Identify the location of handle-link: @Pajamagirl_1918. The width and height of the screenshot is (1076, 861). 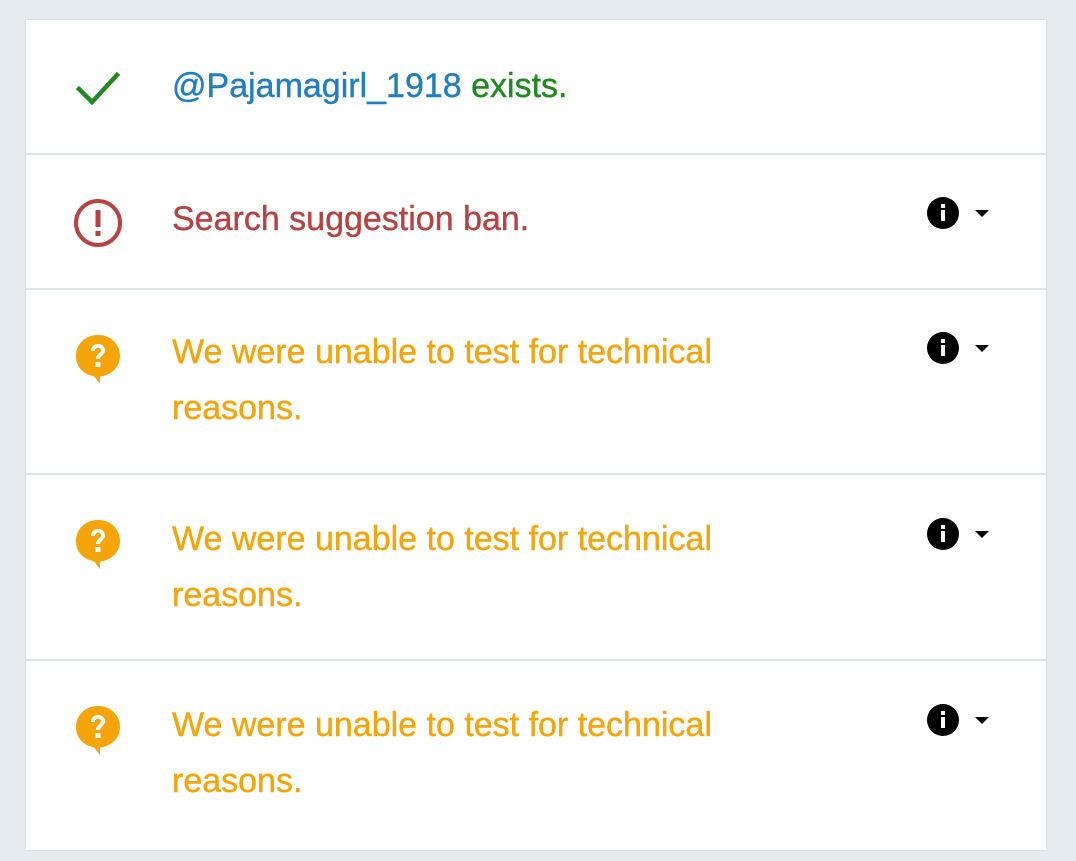
(317, 86).